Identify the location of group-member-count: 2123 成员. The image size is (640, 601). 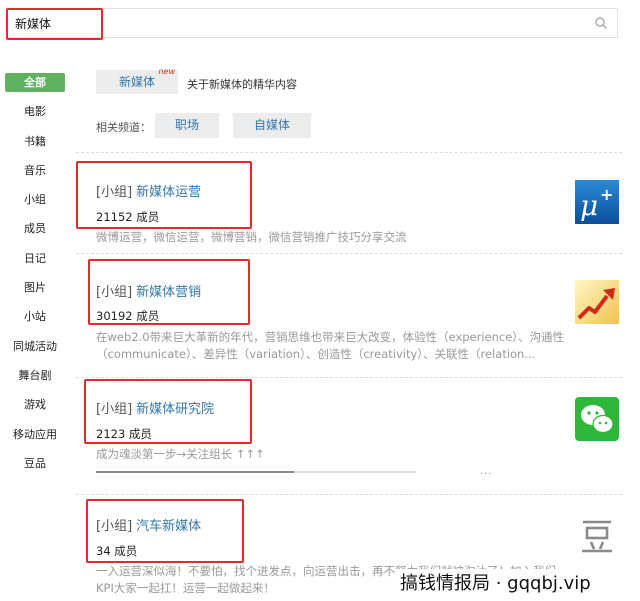
(124, 434).